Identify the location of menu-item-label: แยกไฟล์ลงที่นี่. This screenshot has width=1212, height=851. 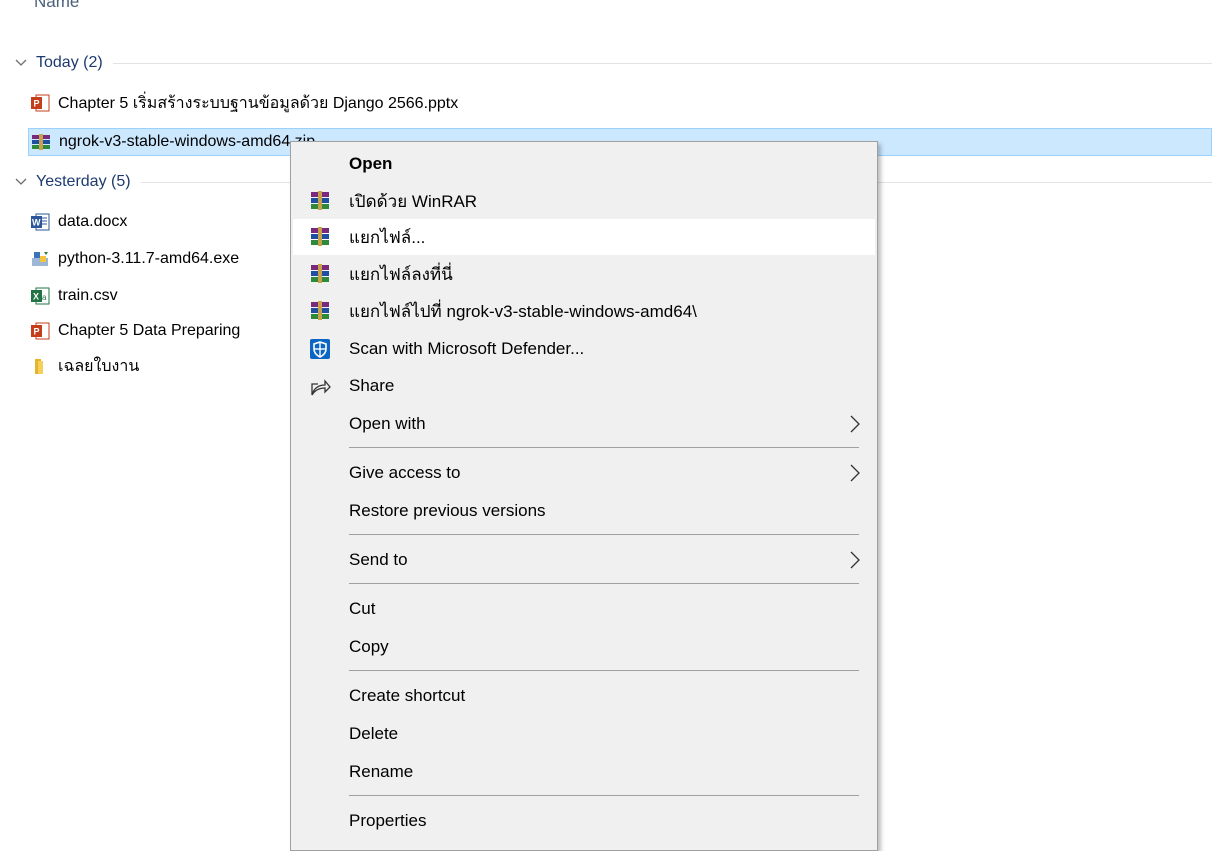
(401, 274).